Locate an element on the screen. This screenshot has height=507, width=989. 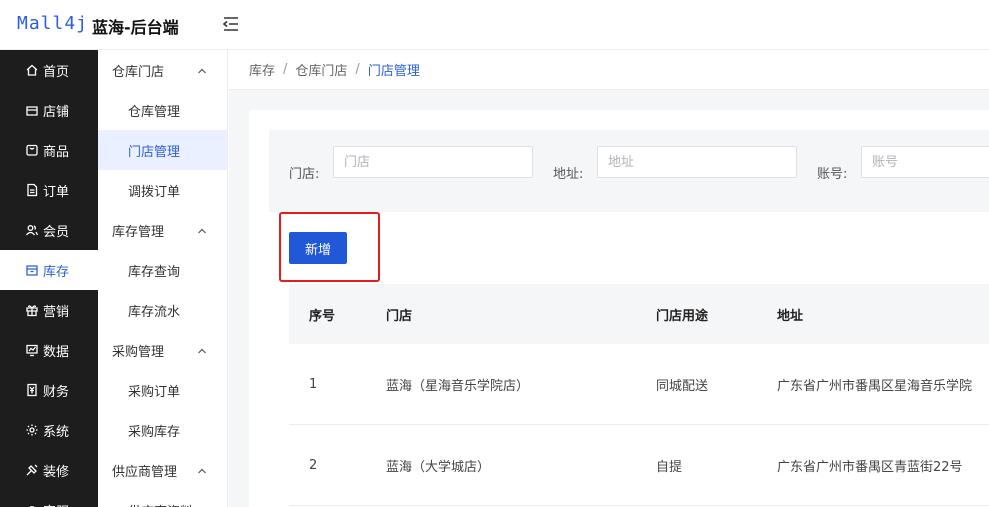
home-icon is located at coordinates (32, 70).